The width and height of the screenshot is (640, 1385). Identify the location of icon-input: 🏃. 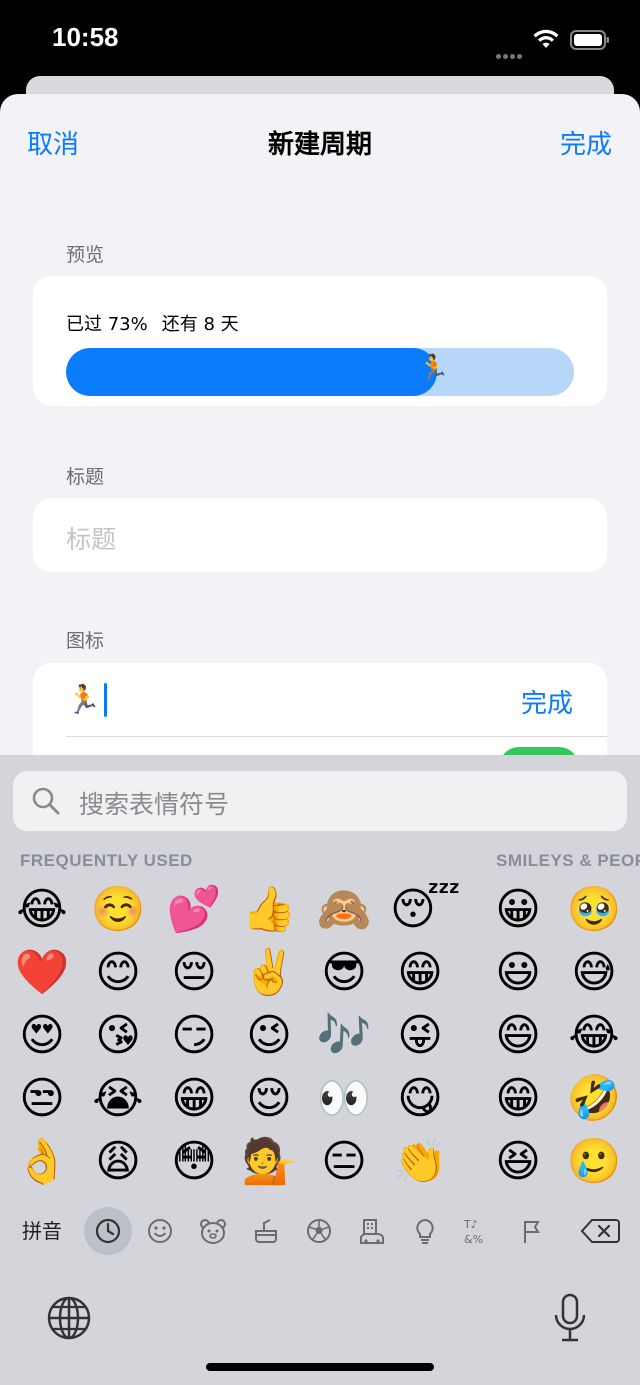
(83, 699).